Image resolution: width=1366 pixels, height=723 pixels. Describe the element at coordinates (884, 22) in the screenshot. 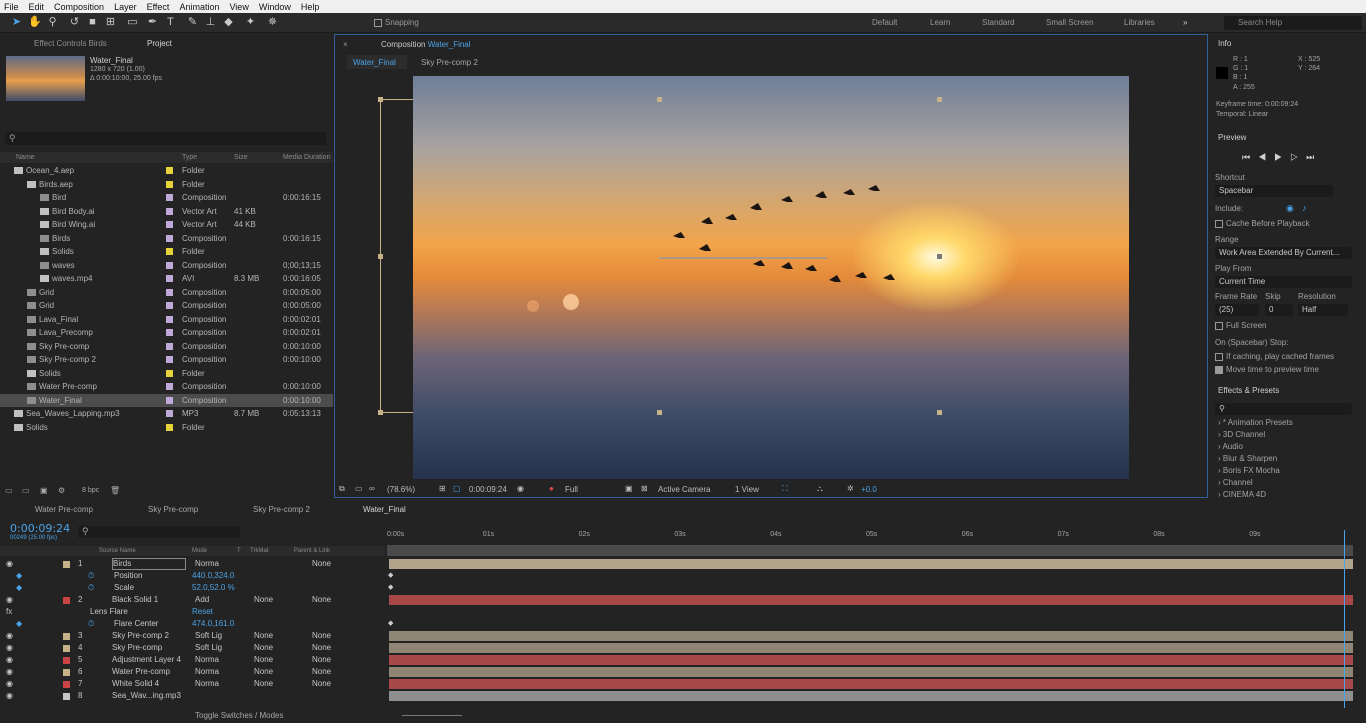

I see `workspace-default: Default` at that location.